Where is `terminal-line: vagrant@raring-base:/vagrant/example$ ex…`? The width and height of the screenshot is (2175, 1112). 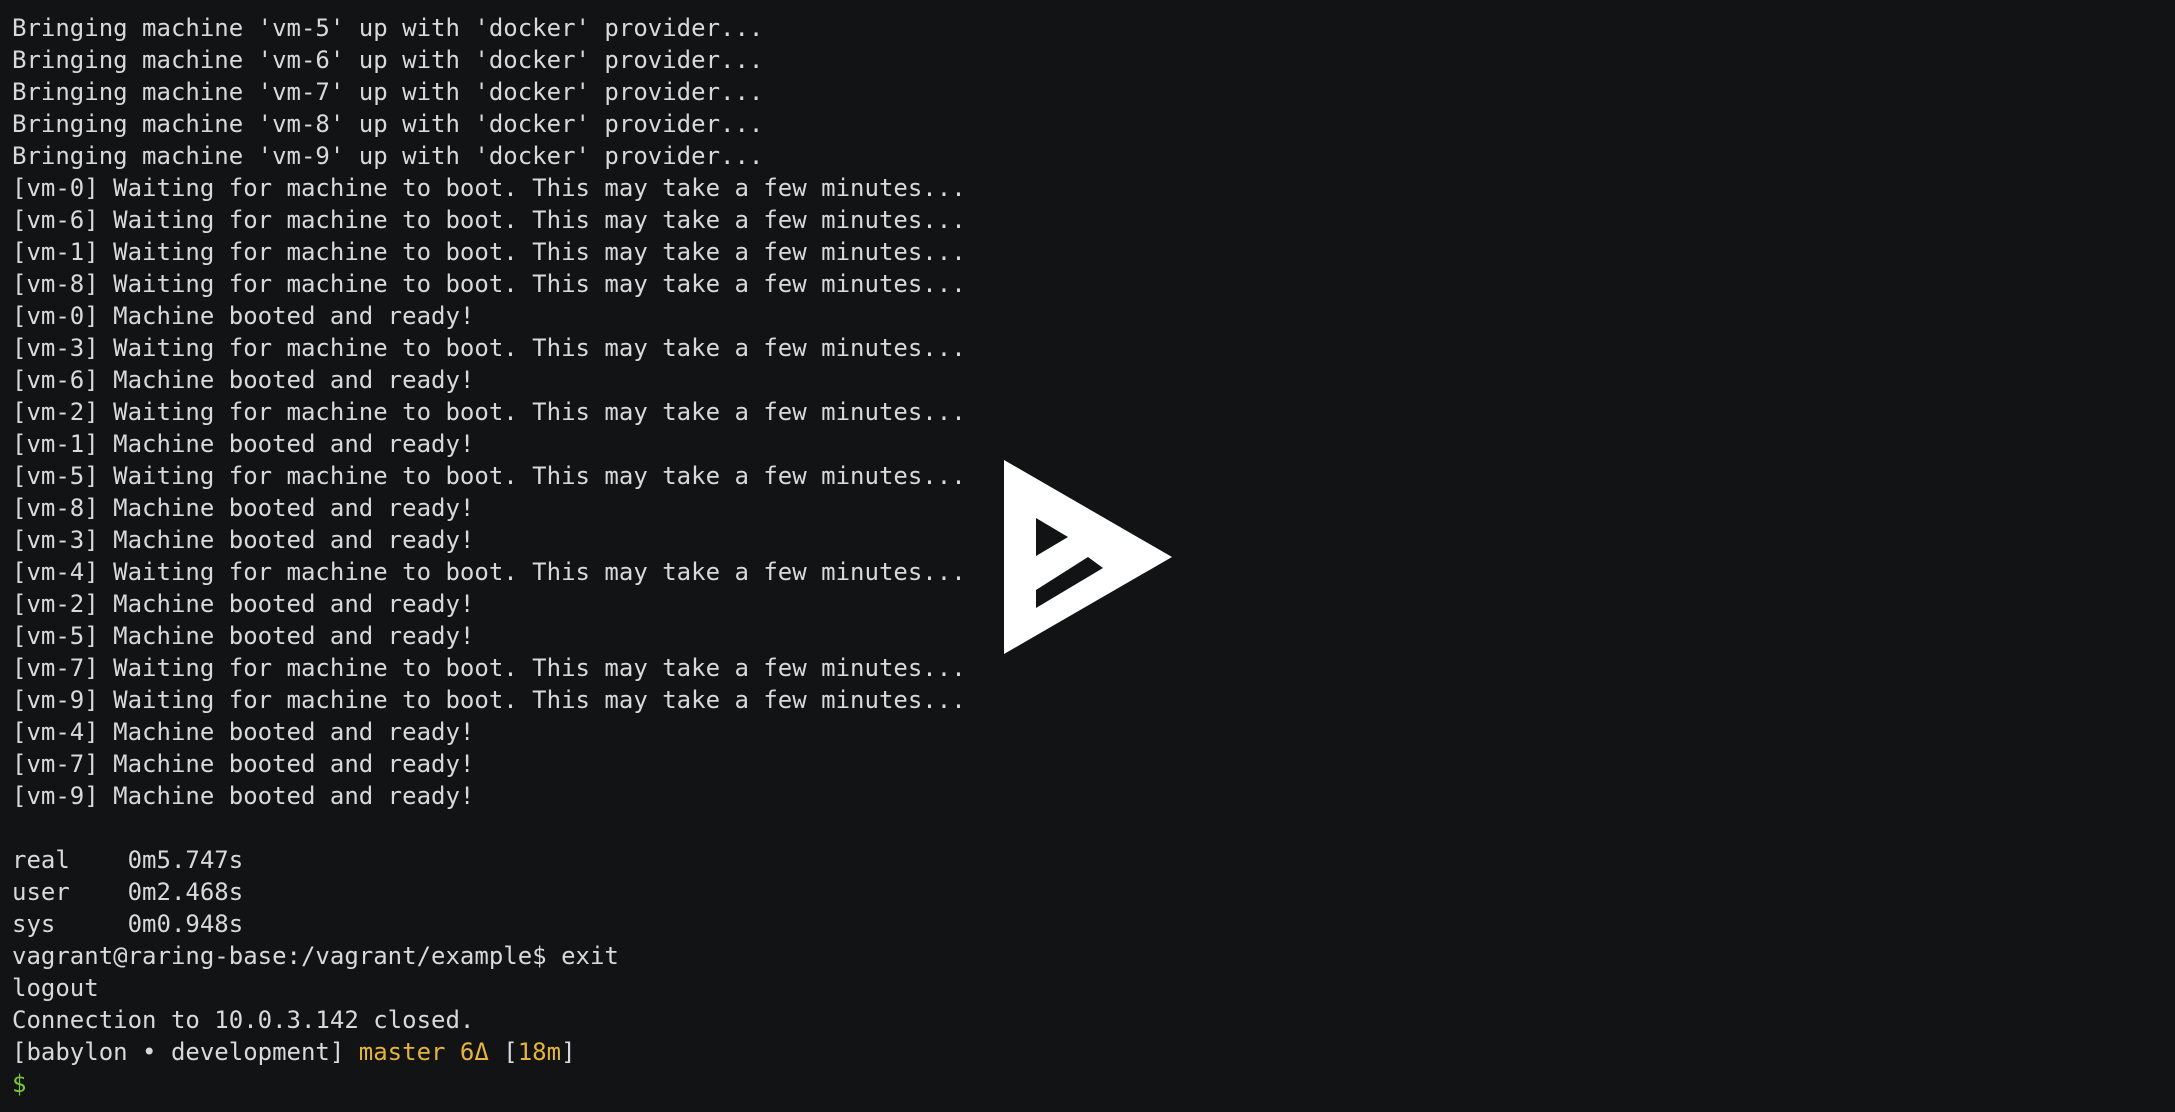 terminal-line: vagrant@raring-base:/vagrant/example$ ex… is located at coordinates (315, 956).